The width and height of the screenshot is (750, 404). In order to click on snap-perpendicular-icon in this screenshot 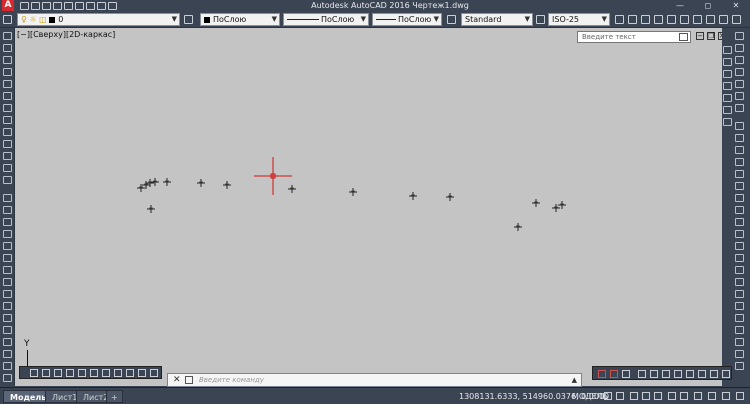, I will do `click(130, 373)`.